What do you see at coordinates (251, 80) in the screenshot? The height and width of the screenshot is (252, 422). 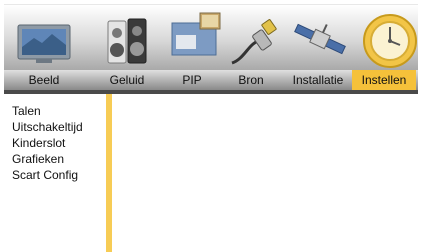 I see `tab-bron: Bron` at bounding box center [251, 80].